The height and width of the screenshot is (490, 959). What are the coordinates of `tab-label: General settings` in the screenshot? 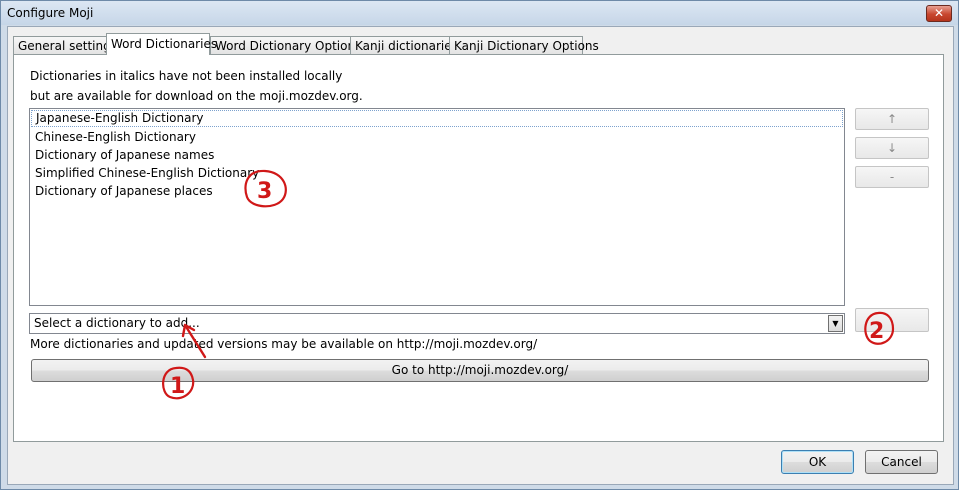 It's located at (67, 46).